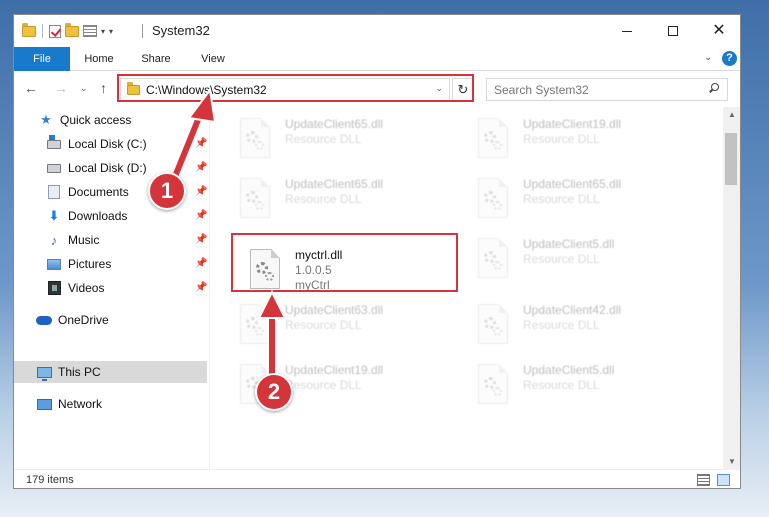  I want to click on step-2-badge: 2, so click(274, 392).